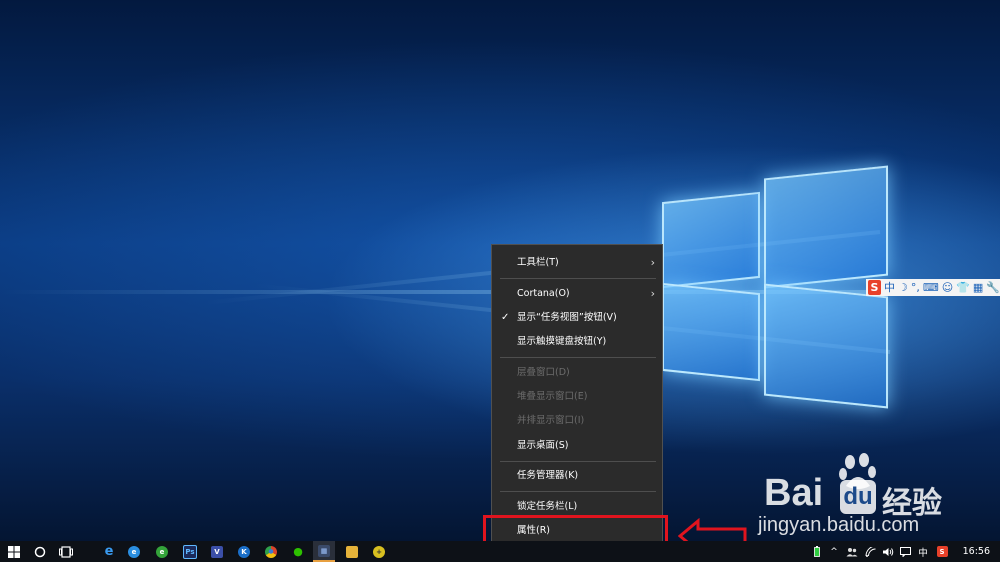 This screenshot has width=1000, height=562. I want to click on sogou-icon: S, so click(942, 551).